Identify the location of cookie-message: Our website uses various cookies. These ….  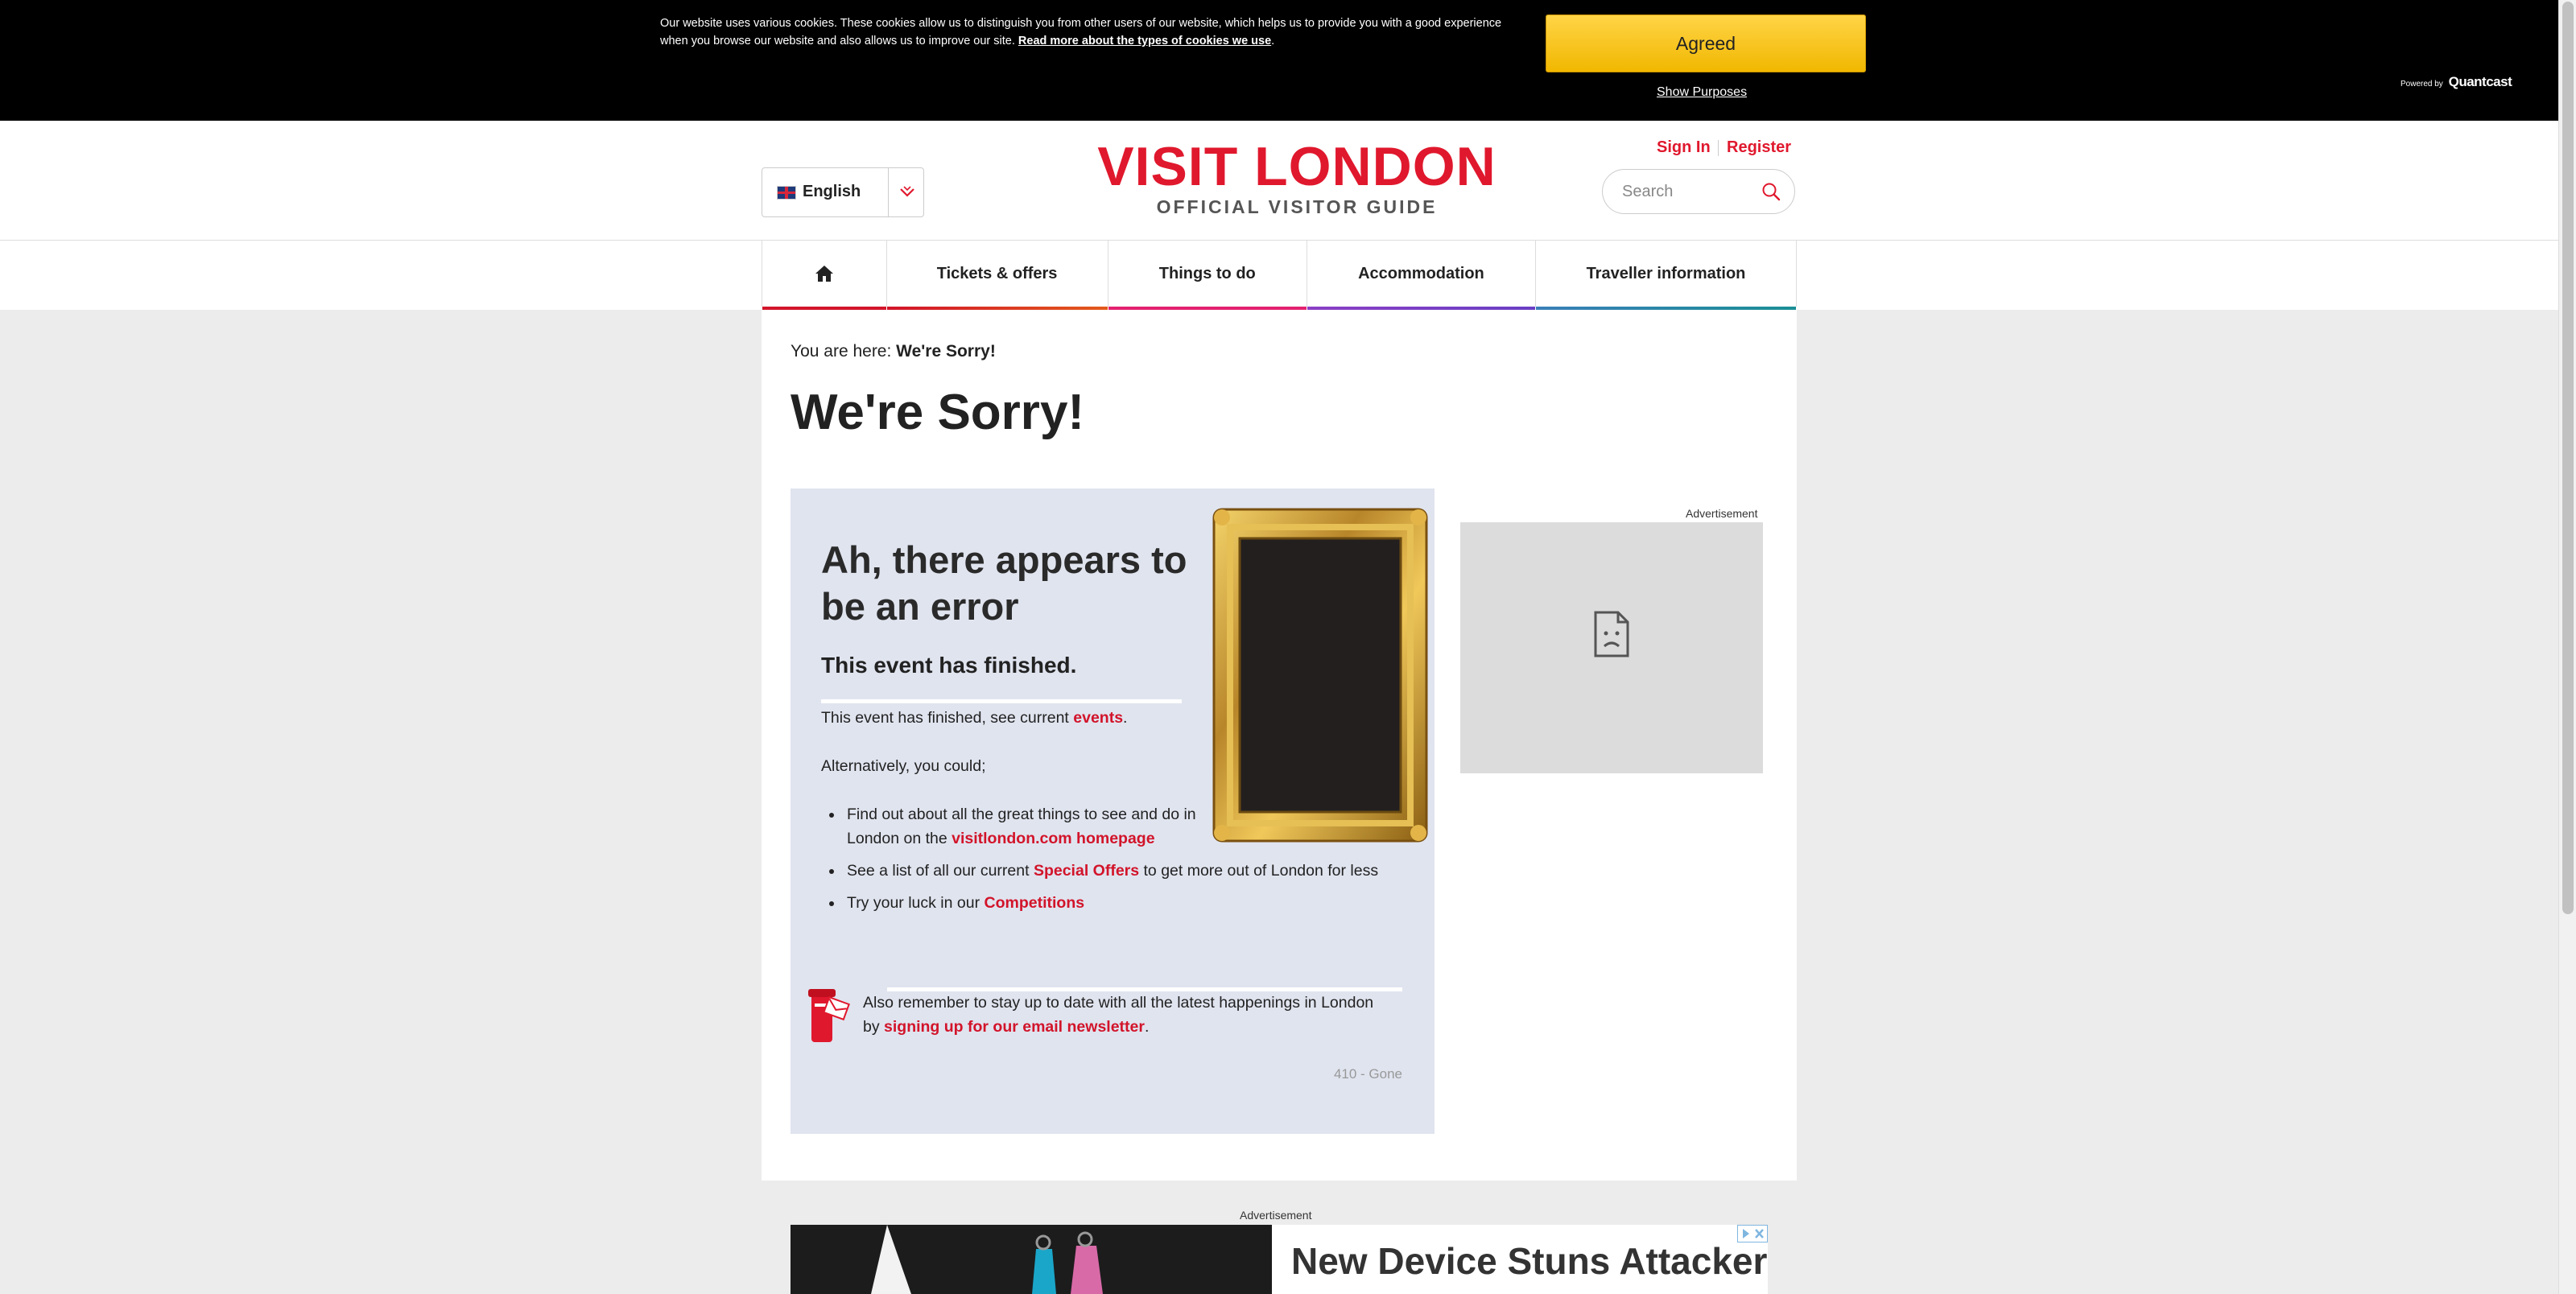
(1081, 32).